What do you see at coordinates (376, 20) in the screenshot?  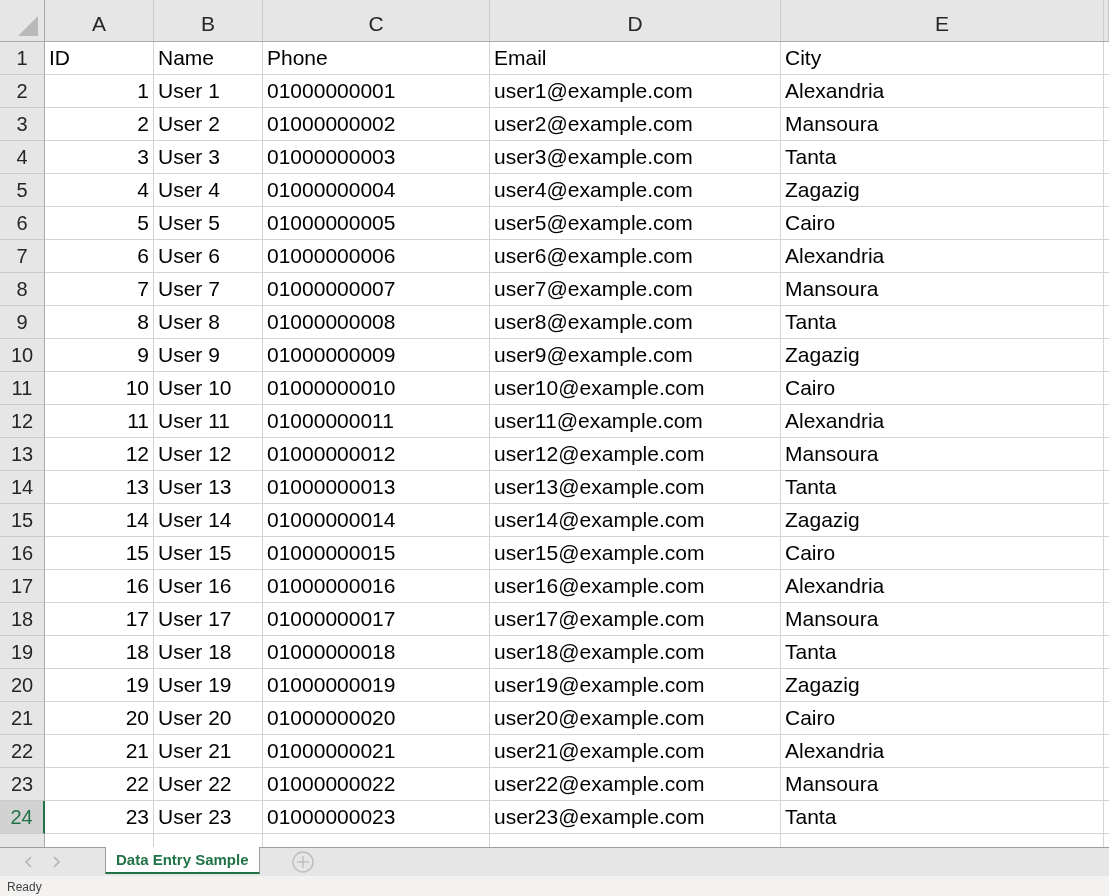 I see `column-header: C` at bounding box center [376, 20].